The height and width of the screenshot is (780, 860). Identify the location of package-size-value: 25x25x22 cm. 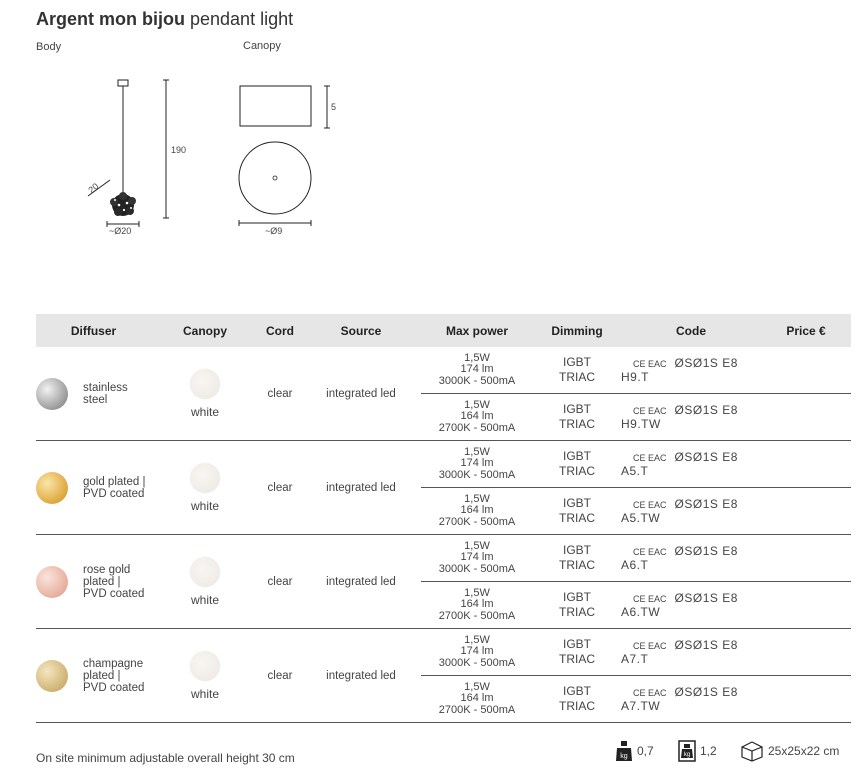
(804, 751).